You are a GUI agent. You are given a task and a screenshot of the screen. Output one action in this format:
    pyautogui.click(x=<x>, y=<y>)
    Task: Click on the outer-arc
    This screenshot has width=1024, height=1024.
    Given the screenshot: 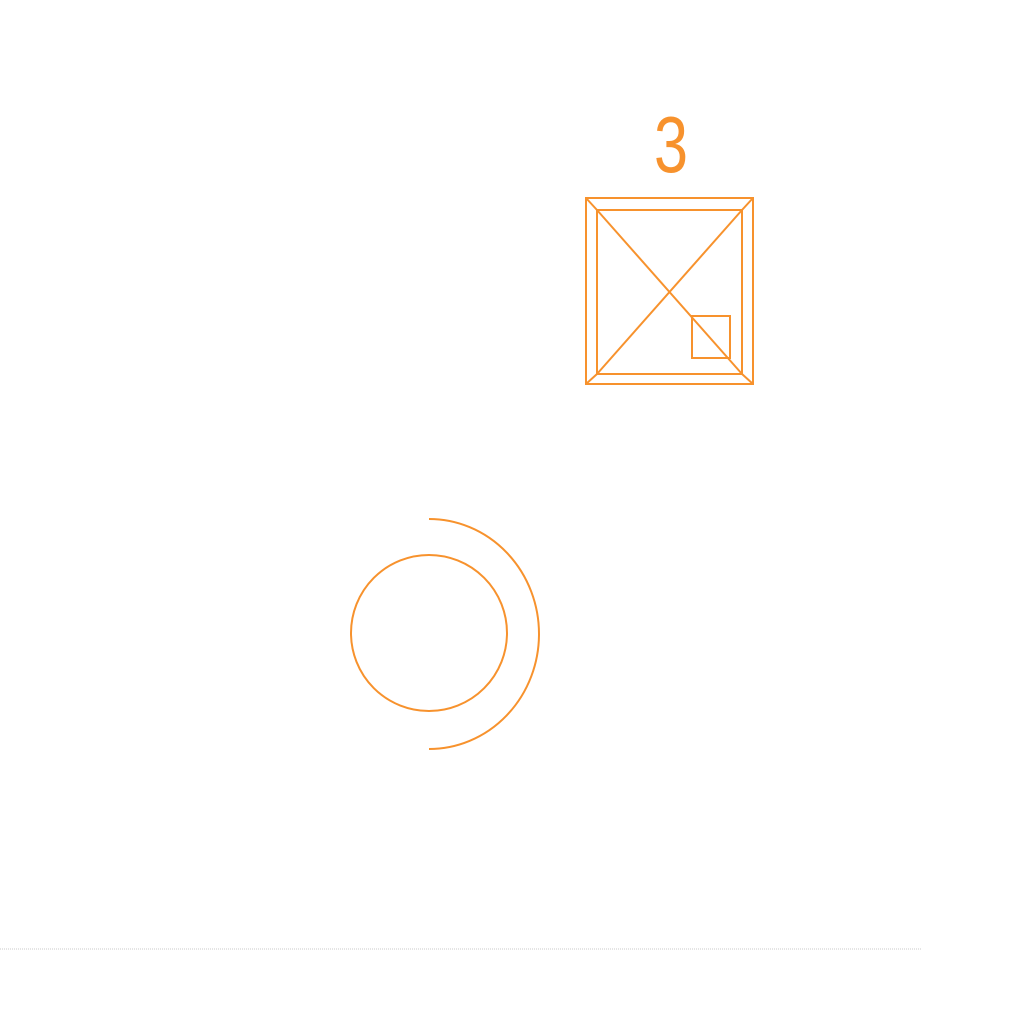 What is the action you would take?
    pyautogui.click(x=484, y=634)
    